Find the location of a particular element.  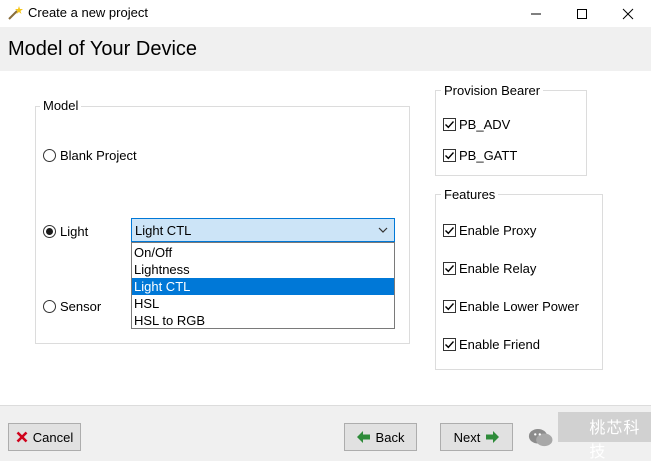

magic-wand-icon is located at coordinates (15, 13).